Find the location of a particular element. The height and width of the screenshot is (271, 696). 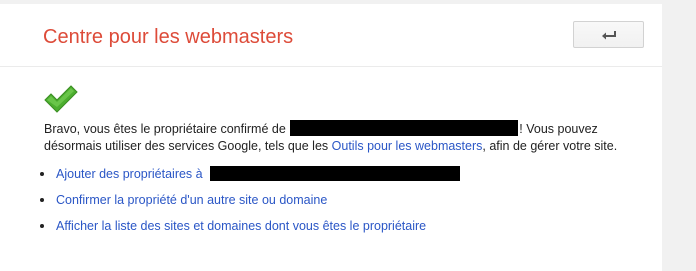

redacted-domain is located at coordinates (404, 128).